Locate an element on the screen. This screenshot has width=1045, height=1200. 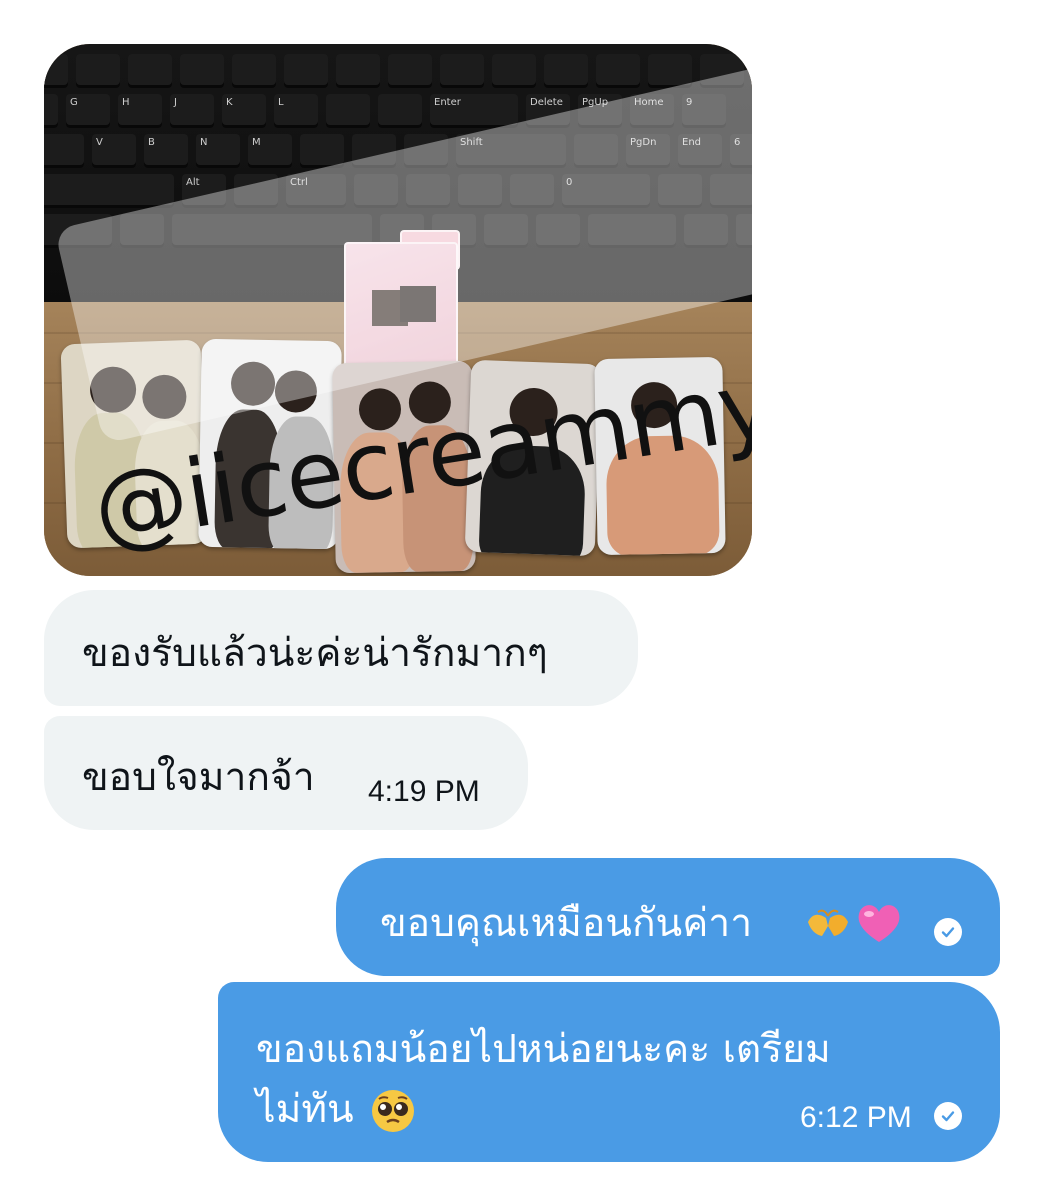
heart-hands-emoji is located at coordinates (828, 924).